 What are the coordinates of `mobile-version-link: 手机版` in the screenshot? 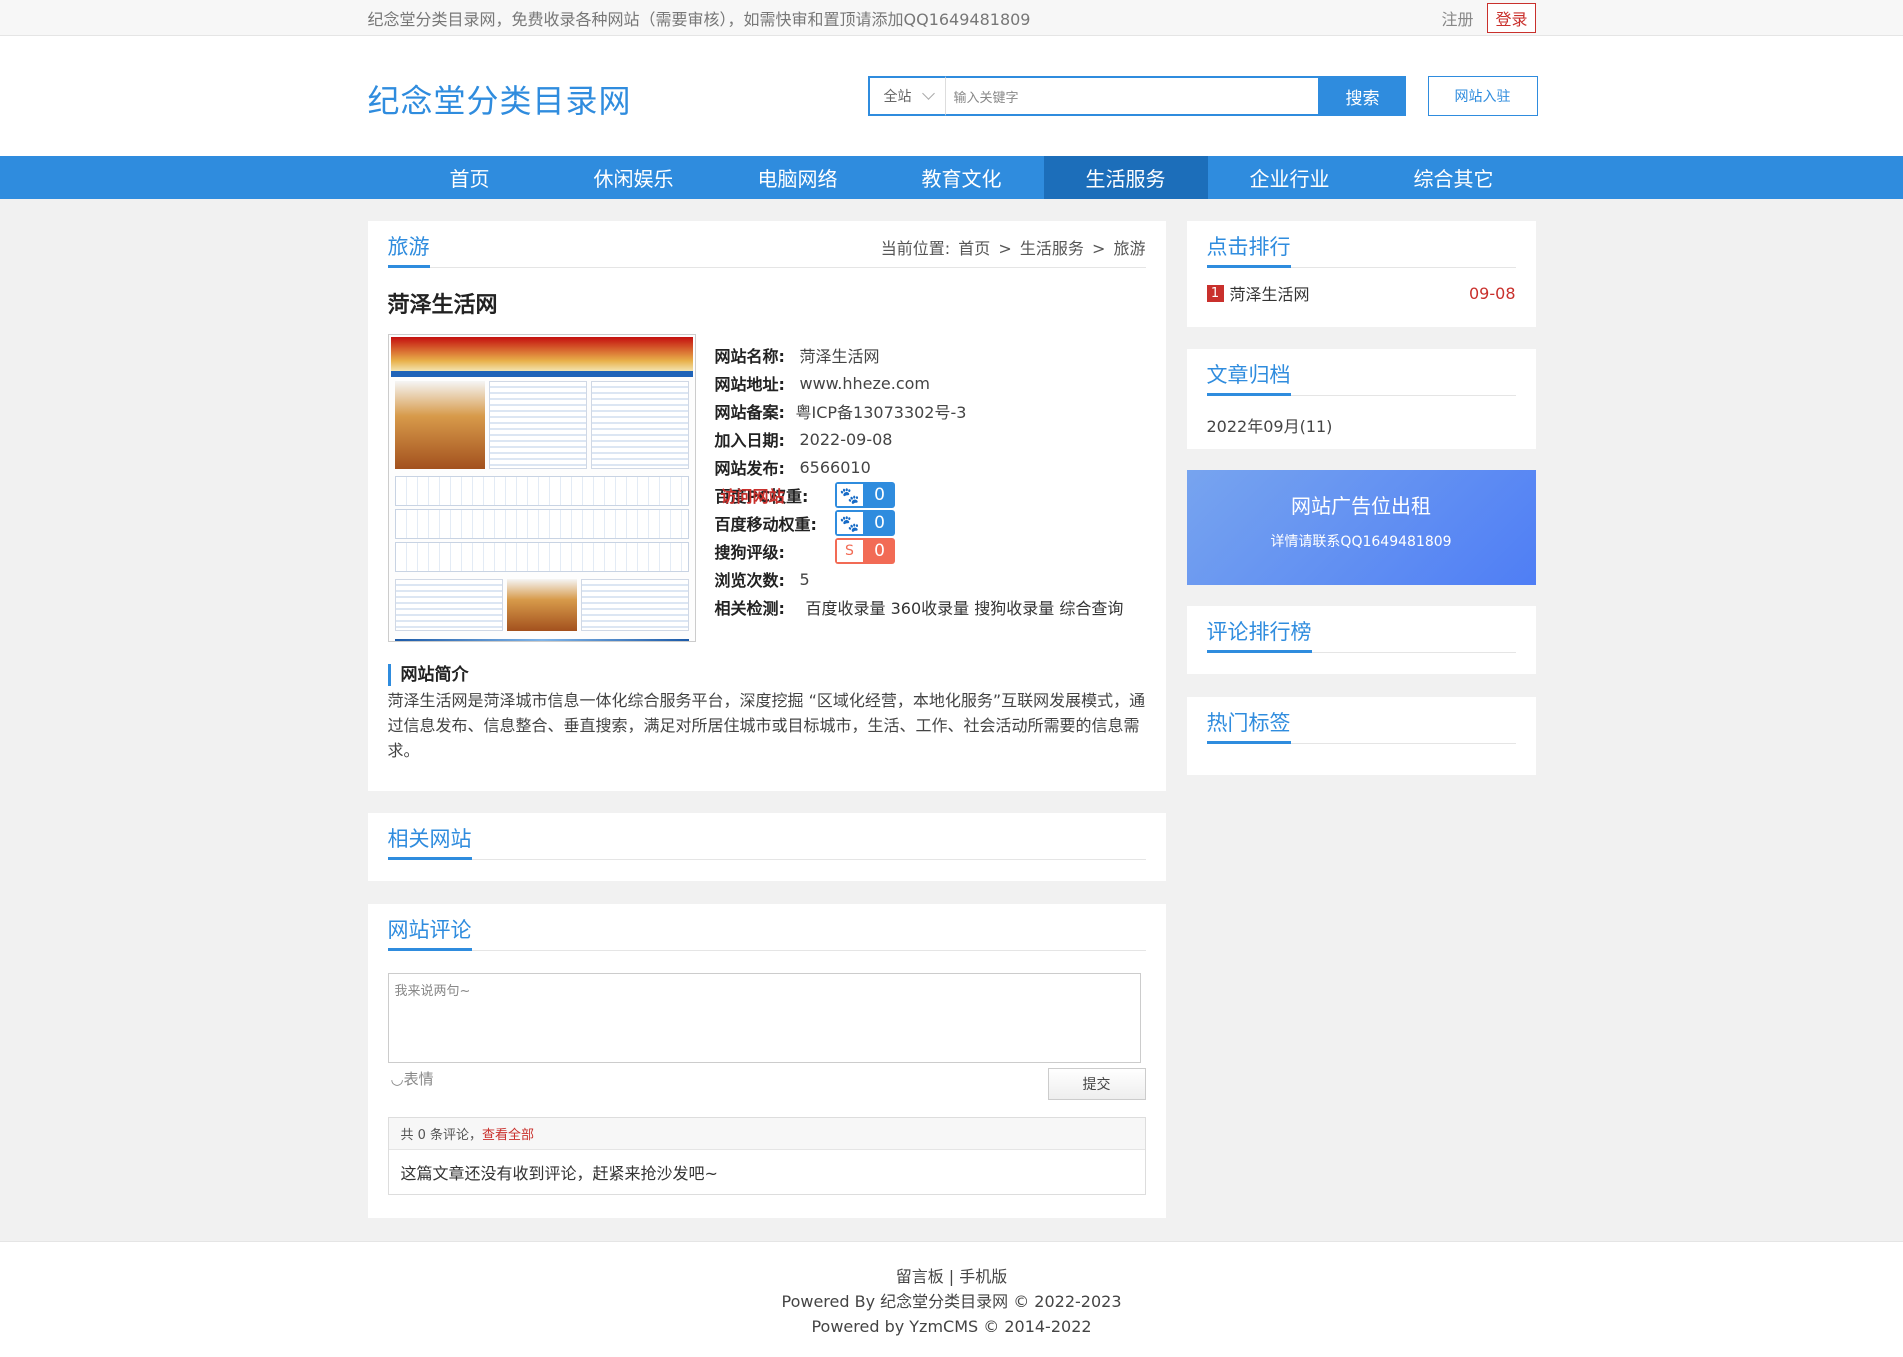 It's located at (983, 1276).